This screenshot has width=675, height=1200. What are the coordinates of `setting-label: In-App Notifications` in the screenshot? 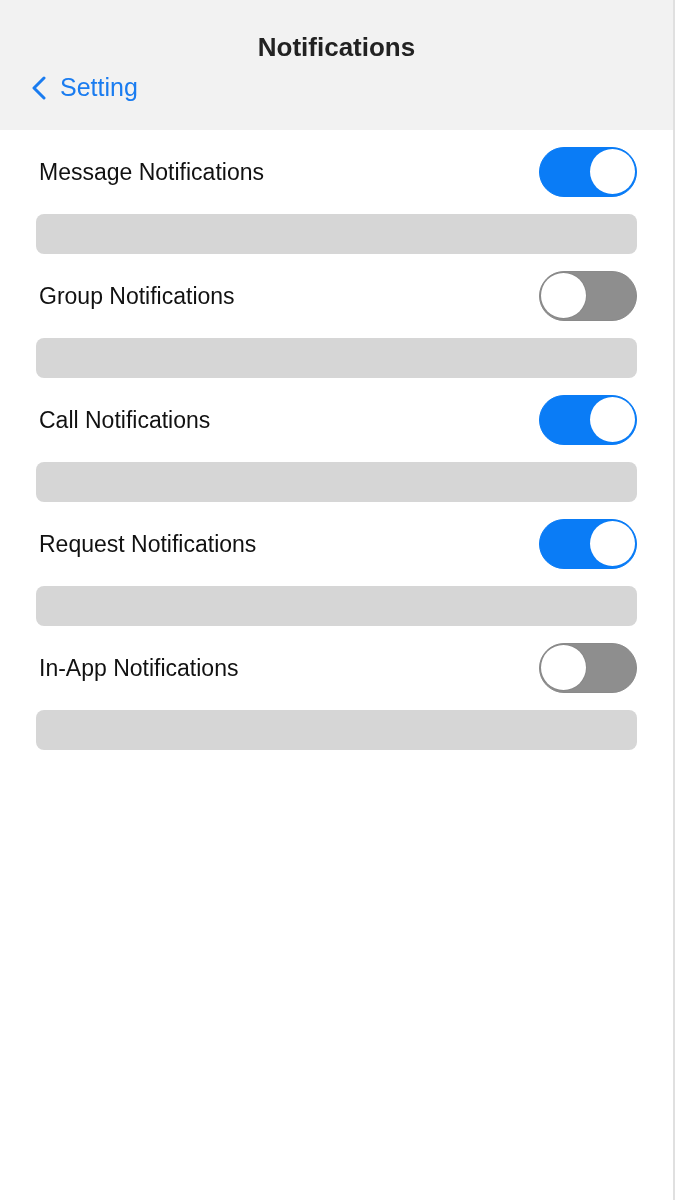 It's located at (139, 668).